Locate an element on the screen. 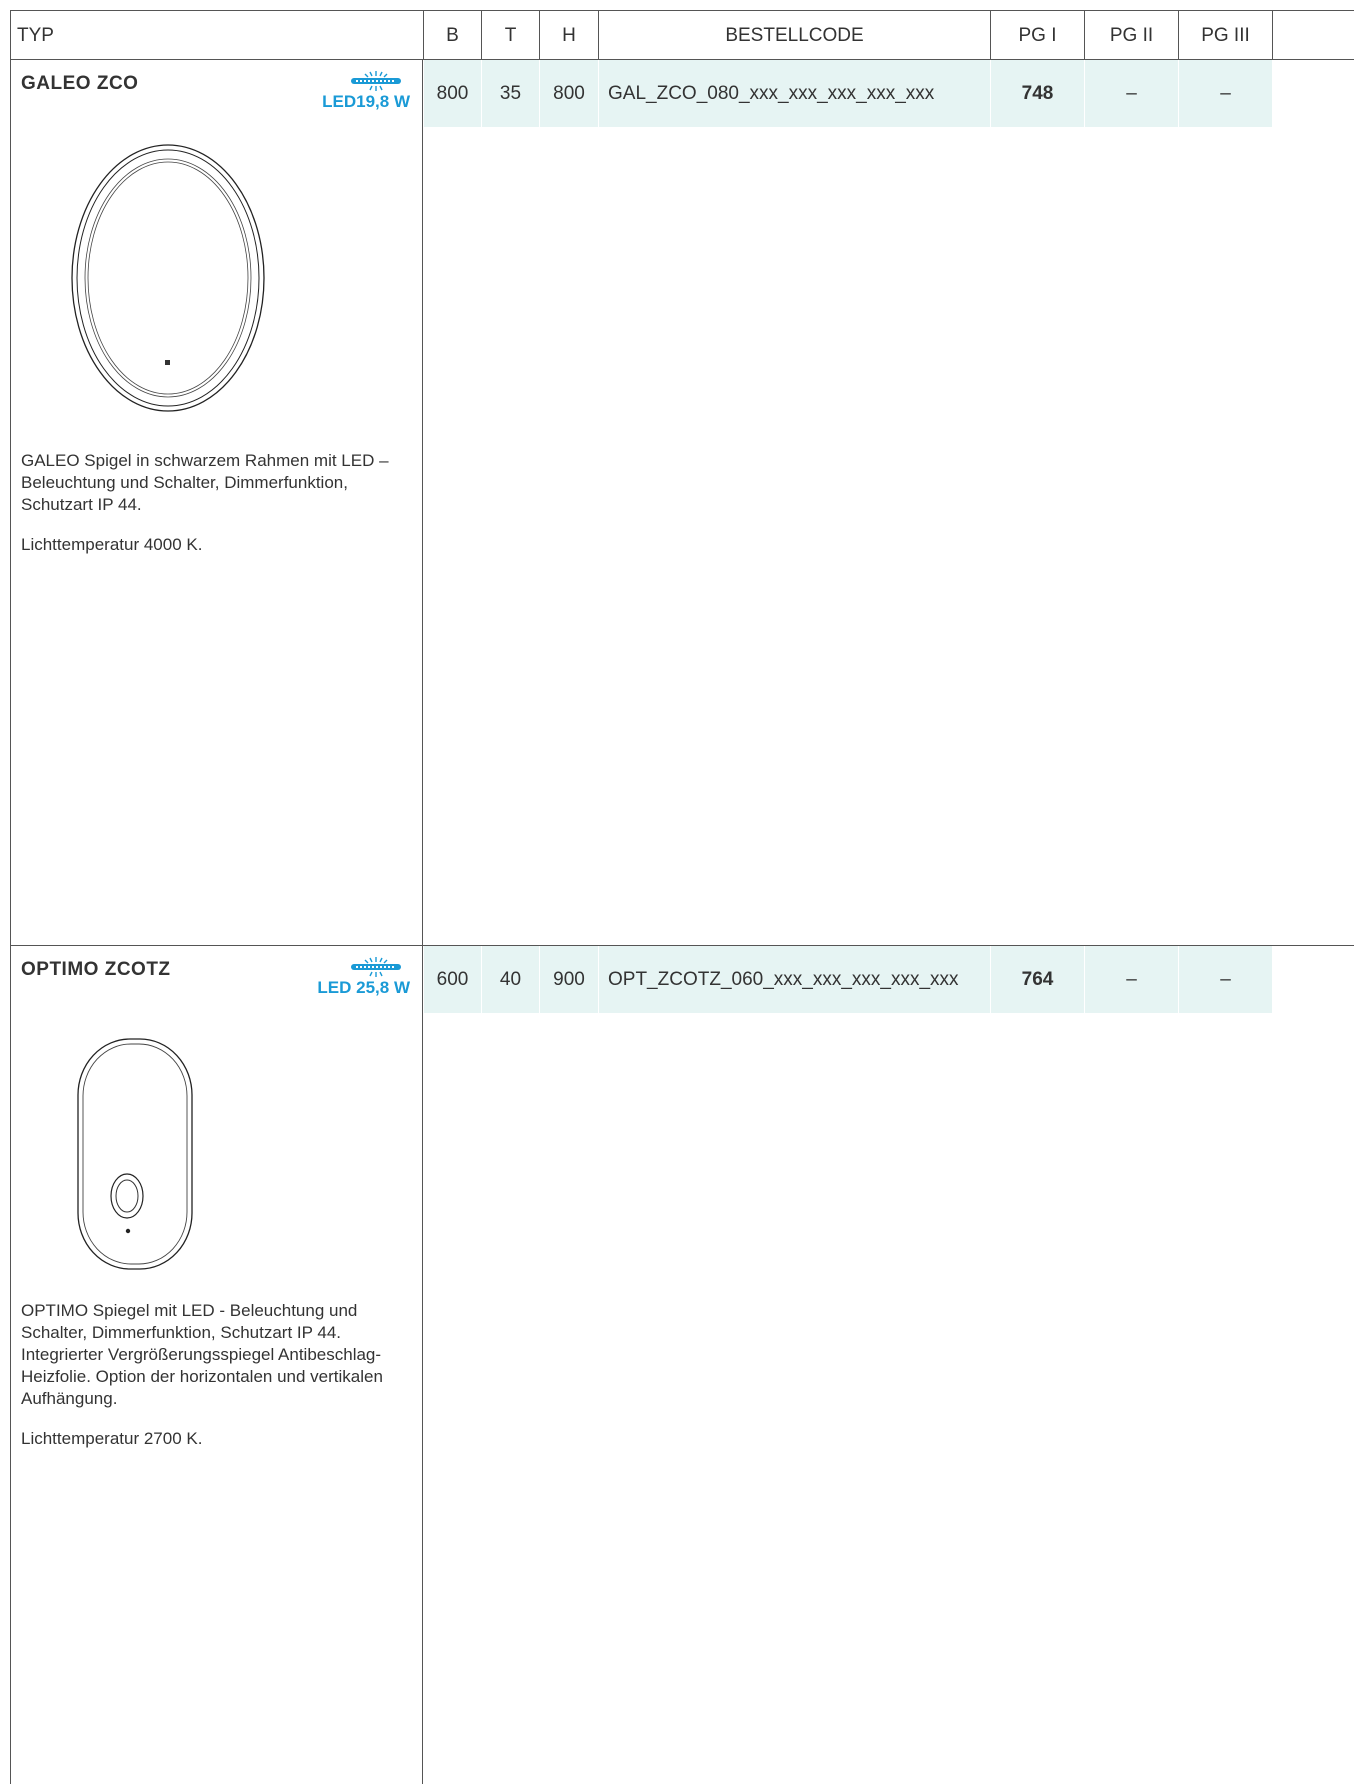 This screenshot has width=1354, height=1784. product-name: GALEO ZCO is located at coordinates (80, 83).